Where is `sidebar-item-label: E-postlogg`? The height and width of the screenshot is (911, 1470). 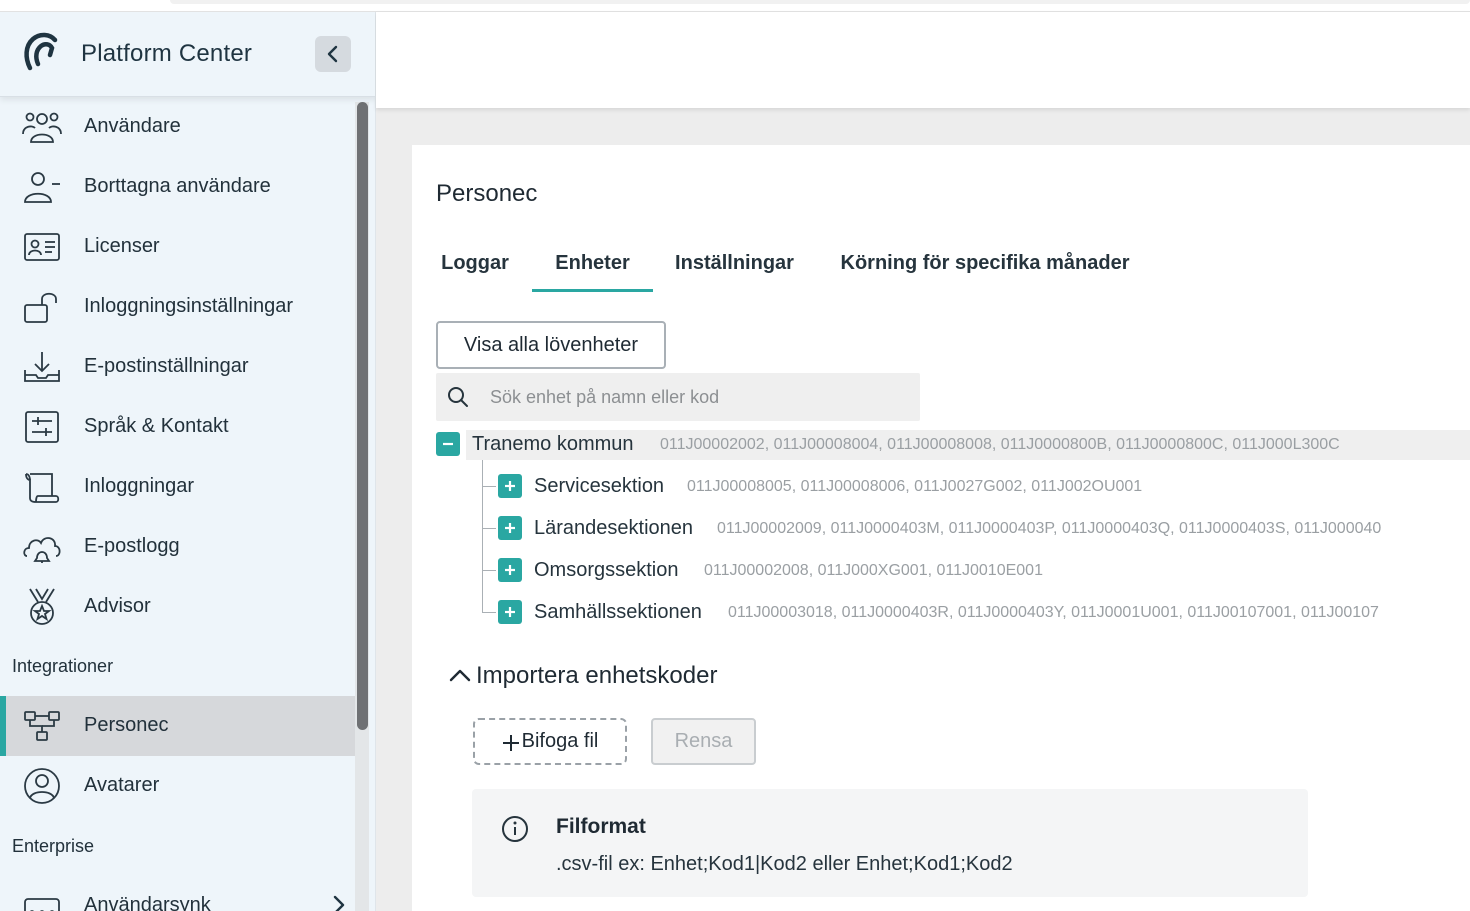 sidebar-item-label: E-postlogg is located at coordinates (132, 546).